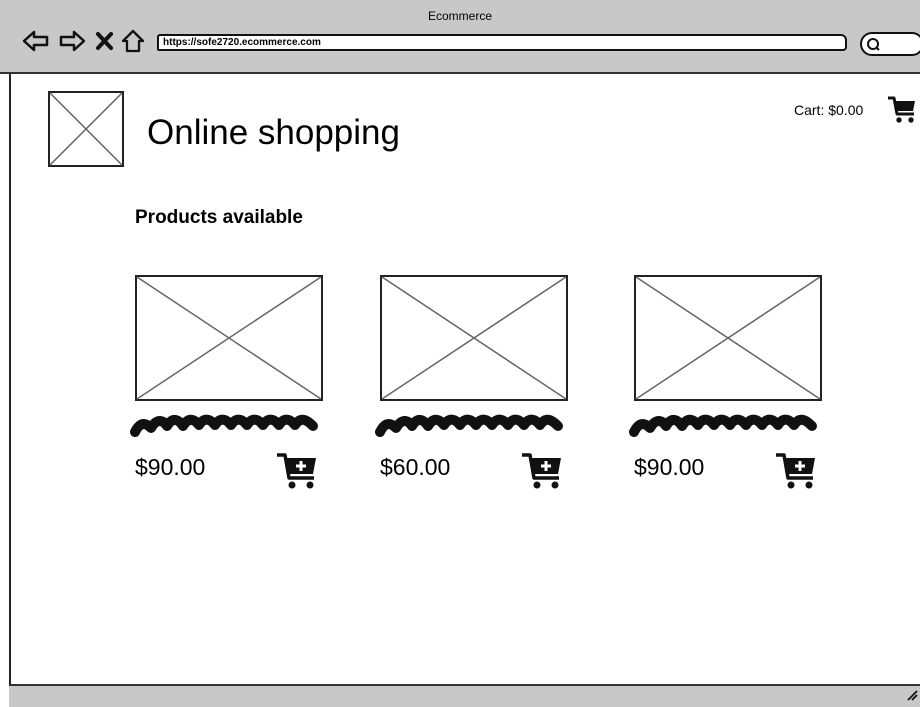 Image resolution: width=920 pixels, height=707 pixels. I want to click on window-title: Ecommerce, so click(459, 16).